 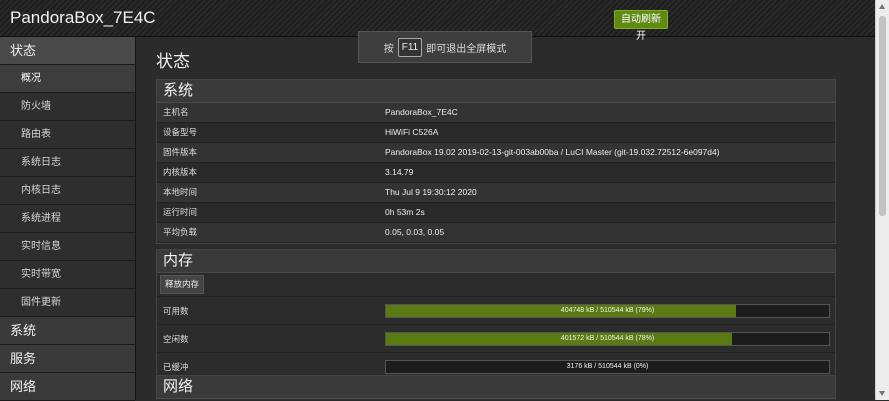 I want to click on load-average-label: 平均负载, so click(x=180, y=232).